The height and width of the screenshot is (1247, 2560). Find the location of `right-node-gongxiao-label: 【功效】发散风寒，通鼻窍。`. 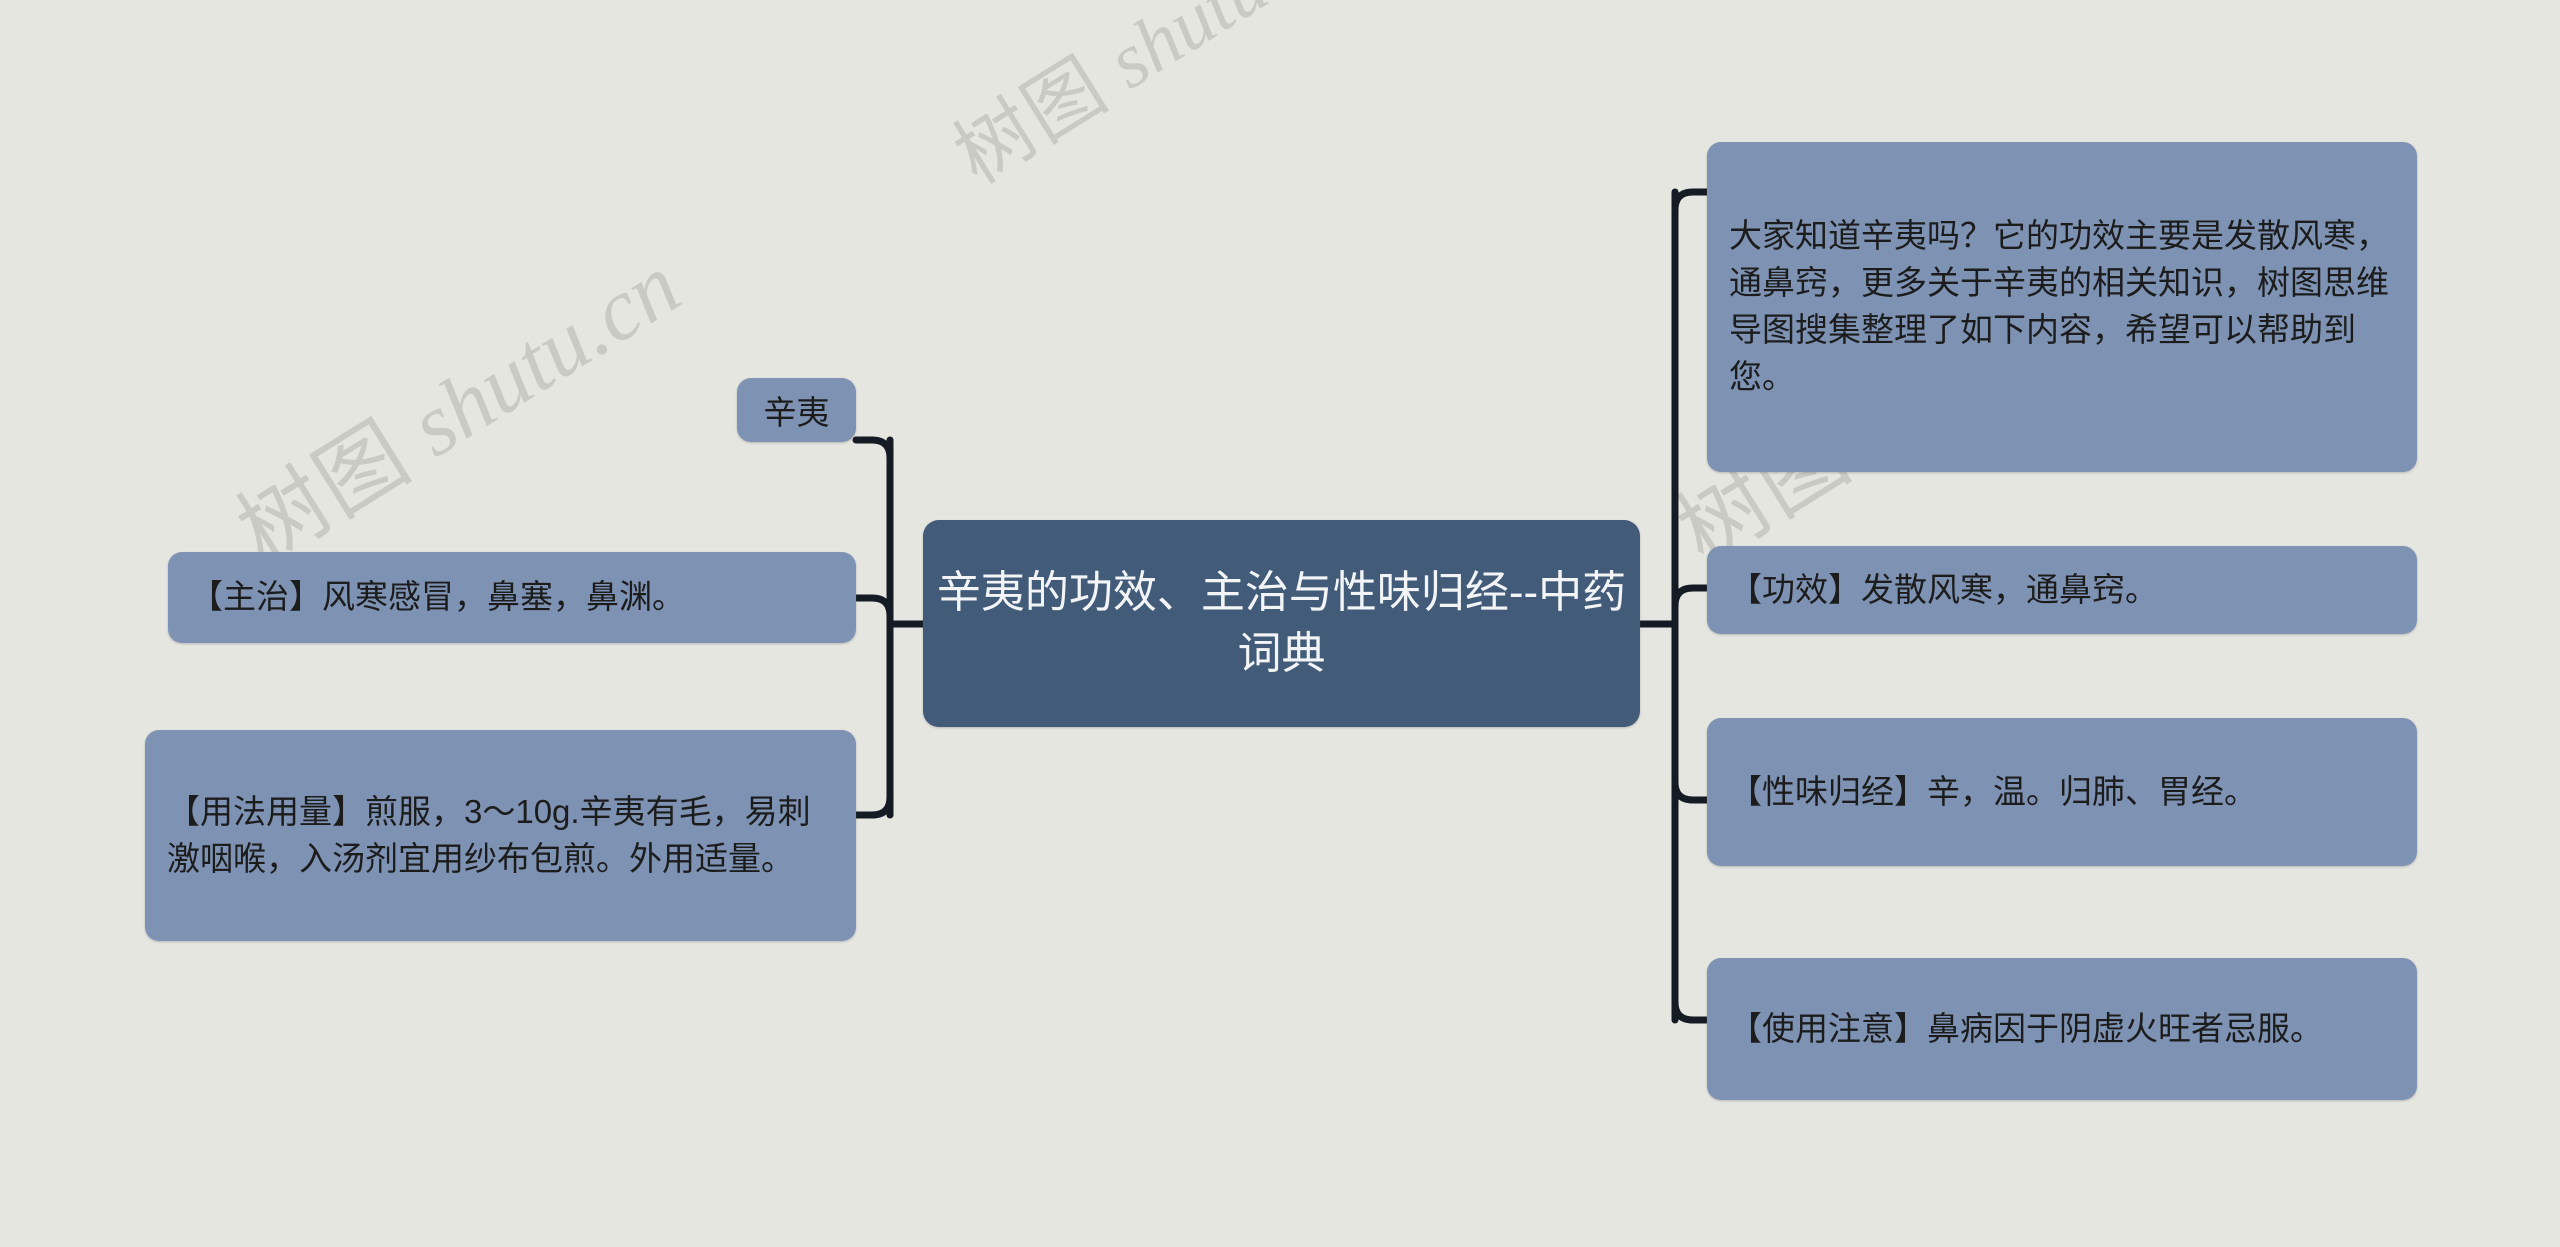

right-node-gongxiao-label: 【功效】发散风寒，通鼻窍。 is located at coordinates (1943, 589).